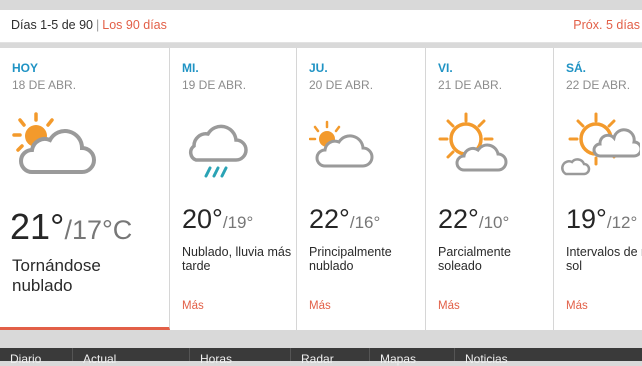  What do you see at coordinates (54, 143) in the screenshot?
I see `partly-cloudy-icon` at bounding box center [54, 143].